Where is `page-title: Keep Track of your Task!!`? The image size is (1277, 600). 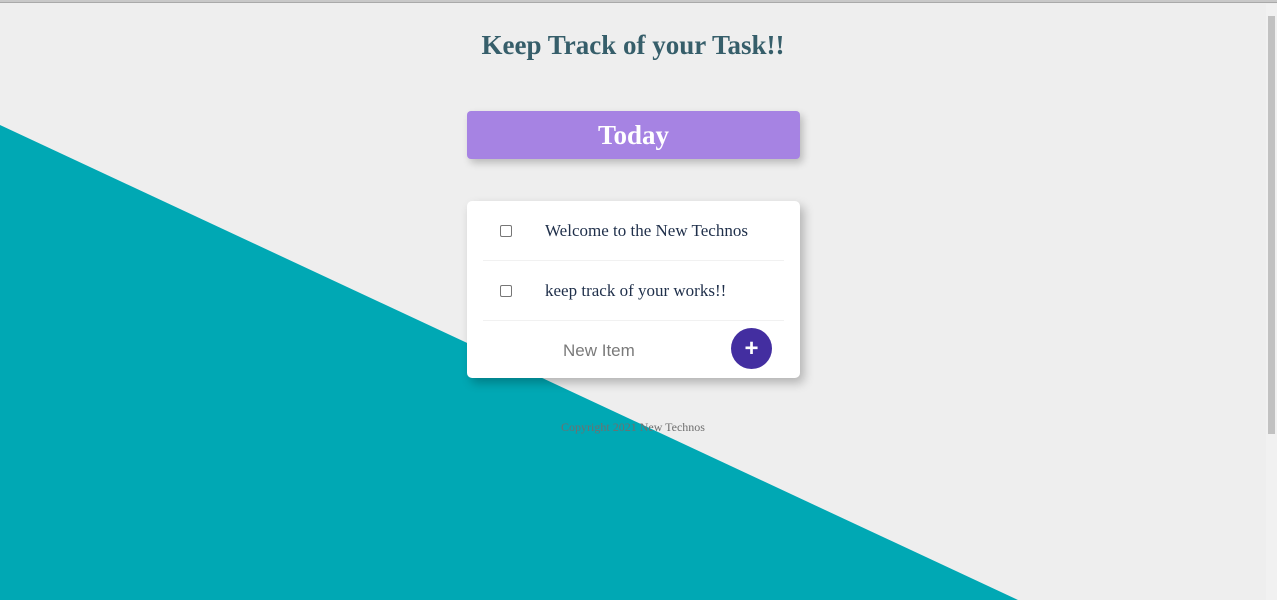 page-title: Keep Track of your Task!! is located at coordinates (633, 45).